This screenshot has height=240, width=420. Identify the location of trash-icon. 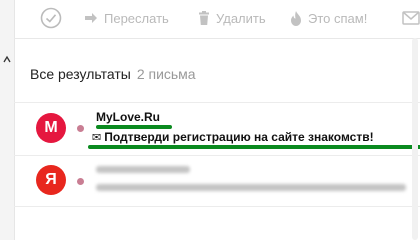
(204, 18).